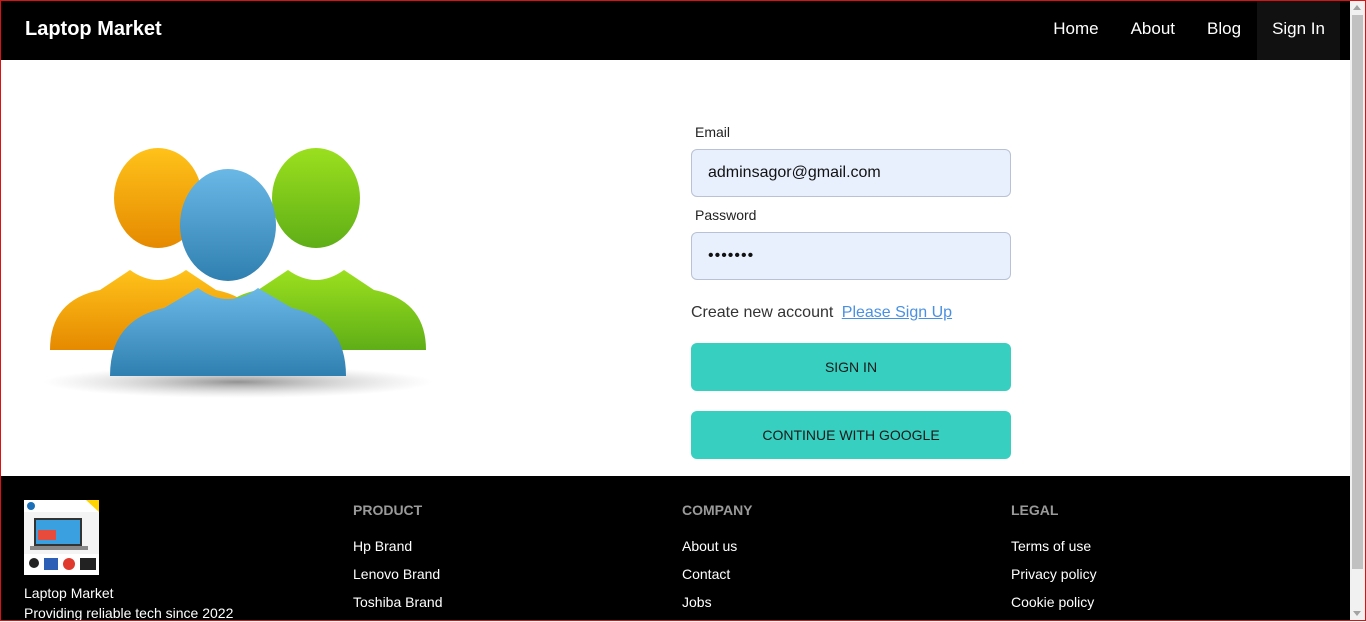  Describe the element at coordinates (713, 132) in the screenshot. I see `email-label: Email` at that location.